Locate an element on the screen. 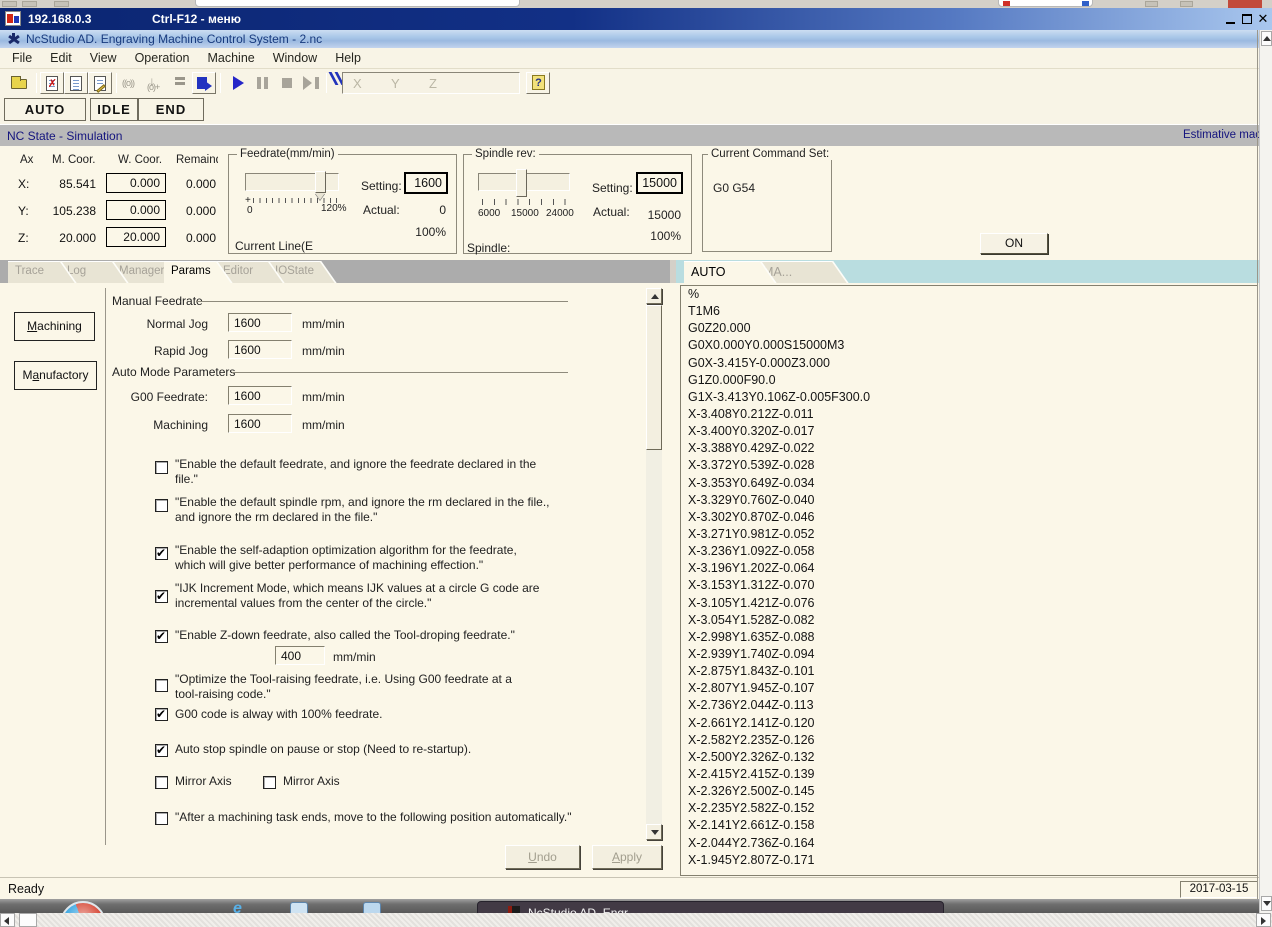 The width and height of the screenshot is (1272, 927). rapid-jog-label: Rapid Jog is located at coordinates (180, 351).